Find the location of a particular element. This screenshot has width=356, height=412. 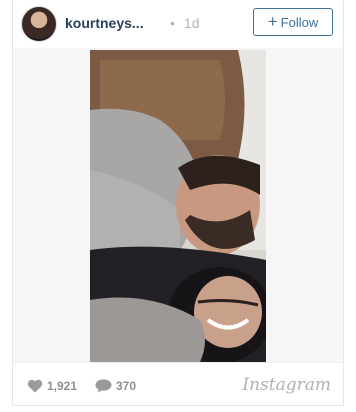

follow-label: Follow is located at coordinates (299, 22).